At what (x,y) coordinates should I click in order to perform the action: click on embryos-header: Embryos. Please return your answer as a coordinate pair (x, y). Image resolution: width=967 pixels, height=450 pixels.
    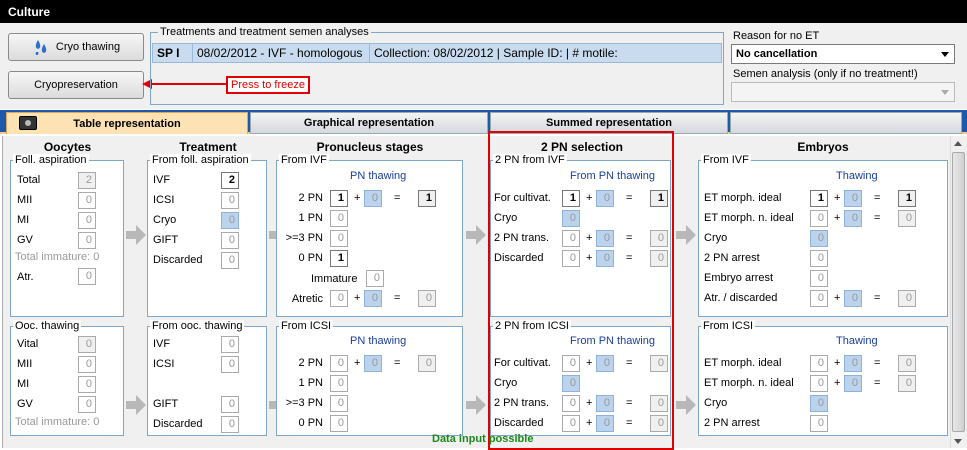
    Looking at the image, I should click on (823, 147).